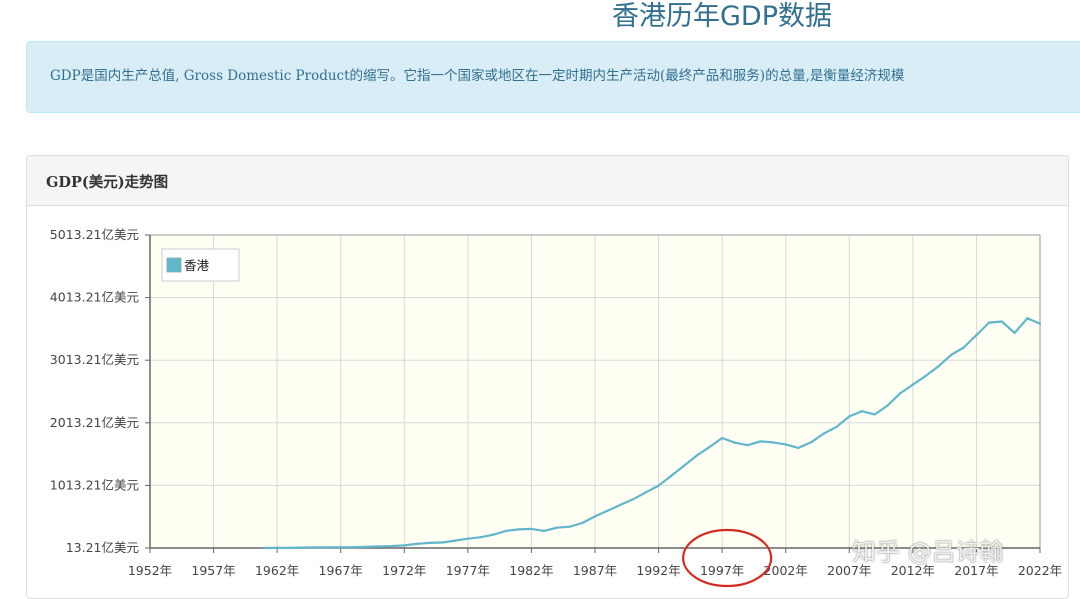 Image resolution: width=1080 pixels, height=599 pixels. What do you see at coordinates (150, 570) in the screenshot?
I see `x-tick-label: 1952年` at bounding box center [150, 570].